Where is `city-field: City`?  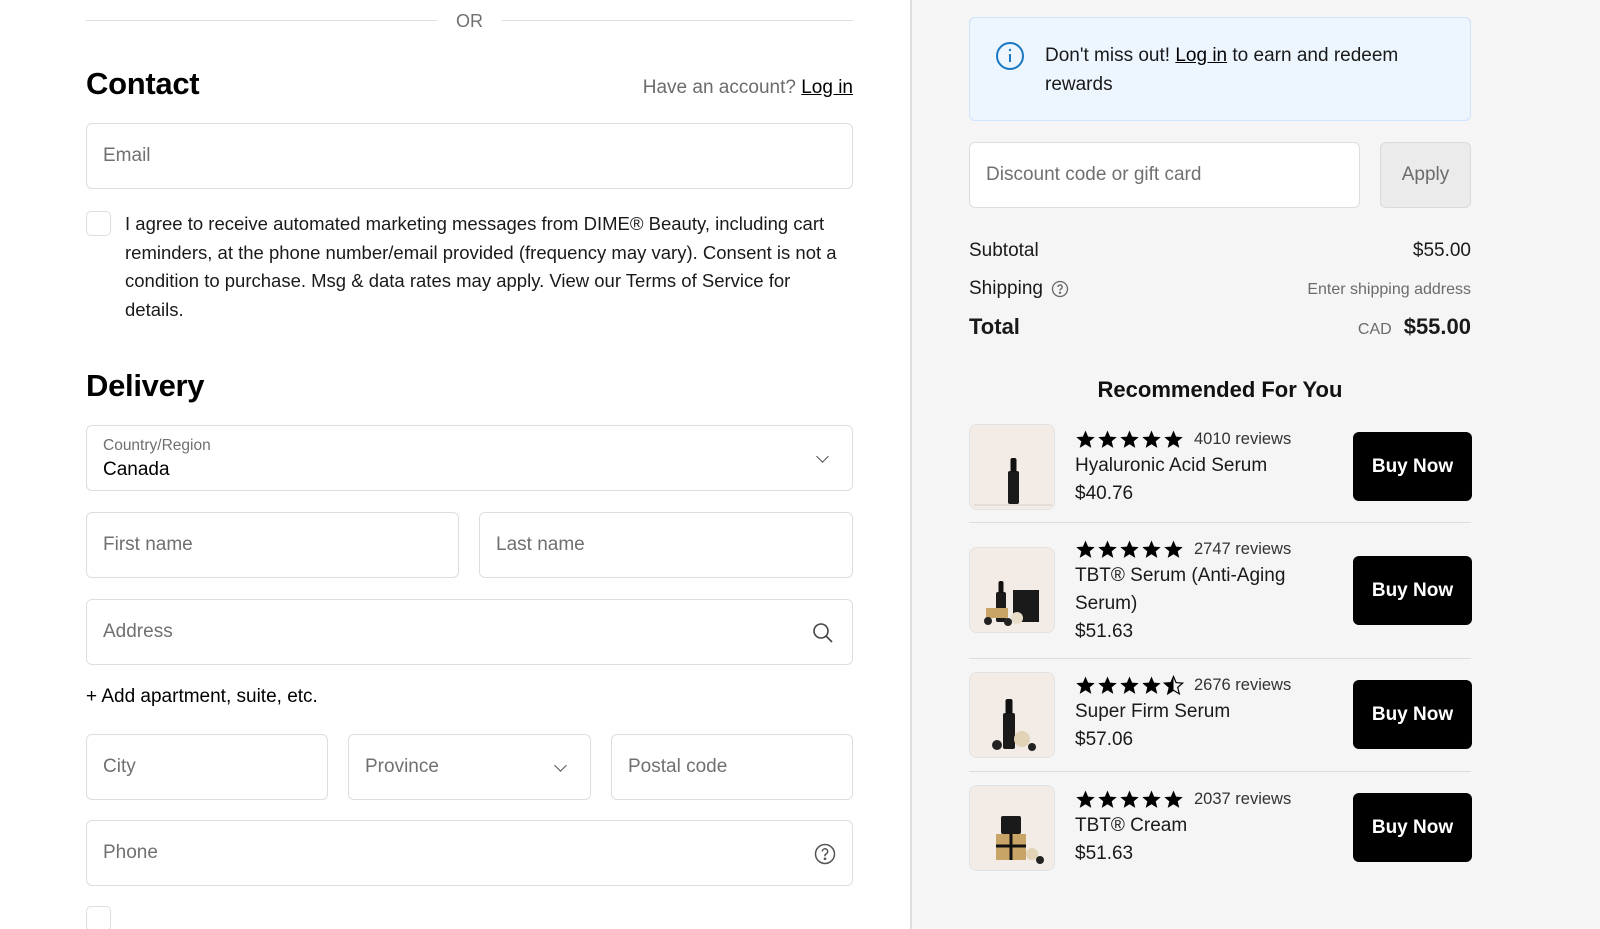 city-field: City is located at coordinates (207, 767).